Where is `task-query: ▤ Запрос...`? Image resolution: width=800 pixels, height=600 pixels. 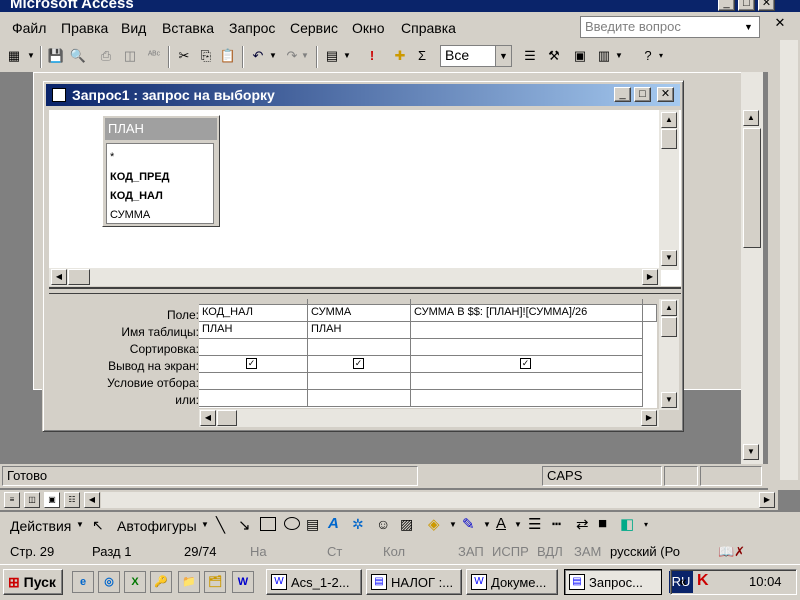
task-query: ▤ Запрос... is located at coordinates (613, 582).